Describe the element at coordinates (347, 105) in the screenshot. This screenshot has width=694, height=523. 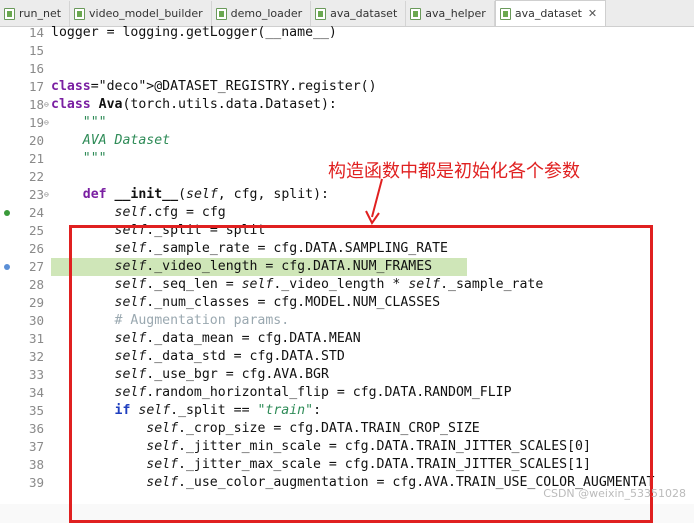
I see `code-line: 18 ⊖ class Ava(torch.utils.data.Dataset):` at that location.